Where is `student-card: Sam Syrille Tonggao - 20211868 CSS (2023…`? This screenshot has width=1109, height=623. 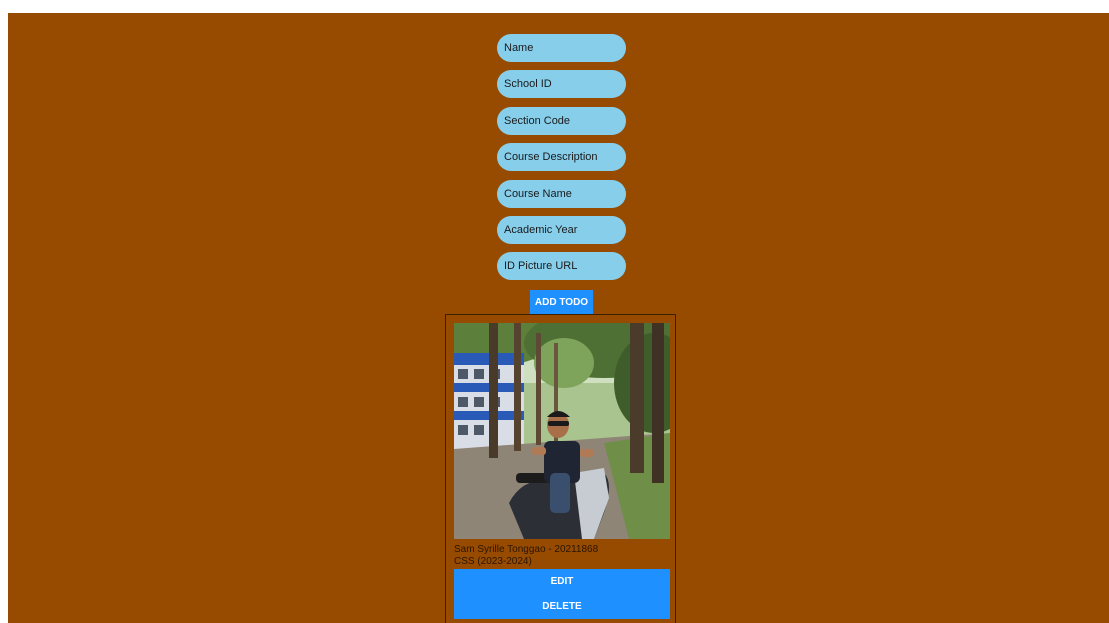 student-card: Sam Syrille Tonggao - 20211868 CSS (2023… is located at coordinates (560, 468).